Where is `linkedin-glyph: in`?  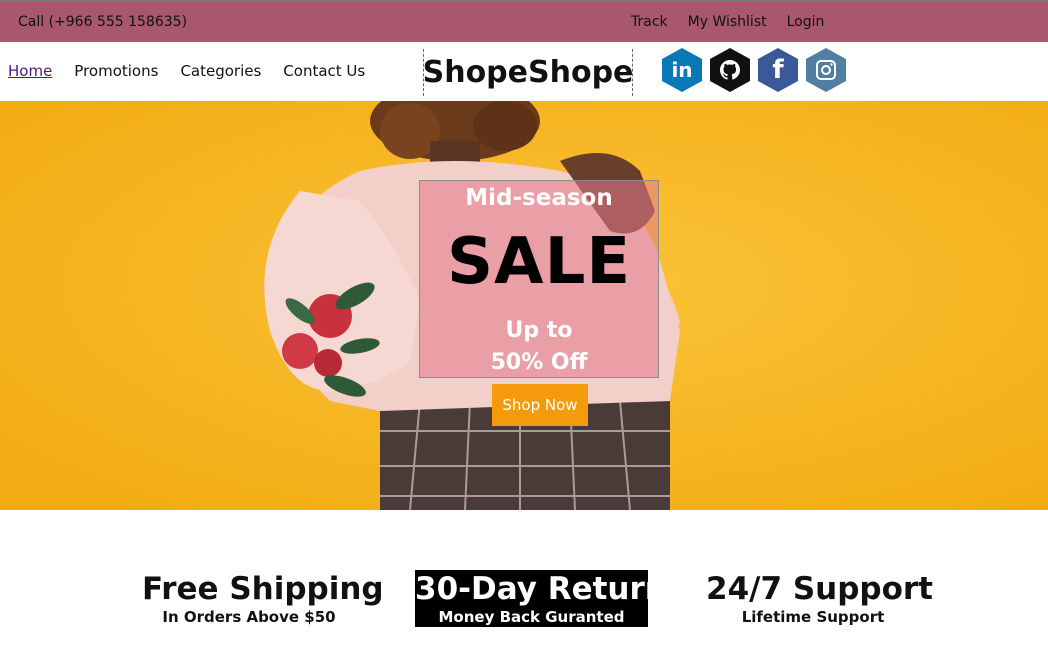 linkedin-glyph: in is located at coordinates (682, 70).